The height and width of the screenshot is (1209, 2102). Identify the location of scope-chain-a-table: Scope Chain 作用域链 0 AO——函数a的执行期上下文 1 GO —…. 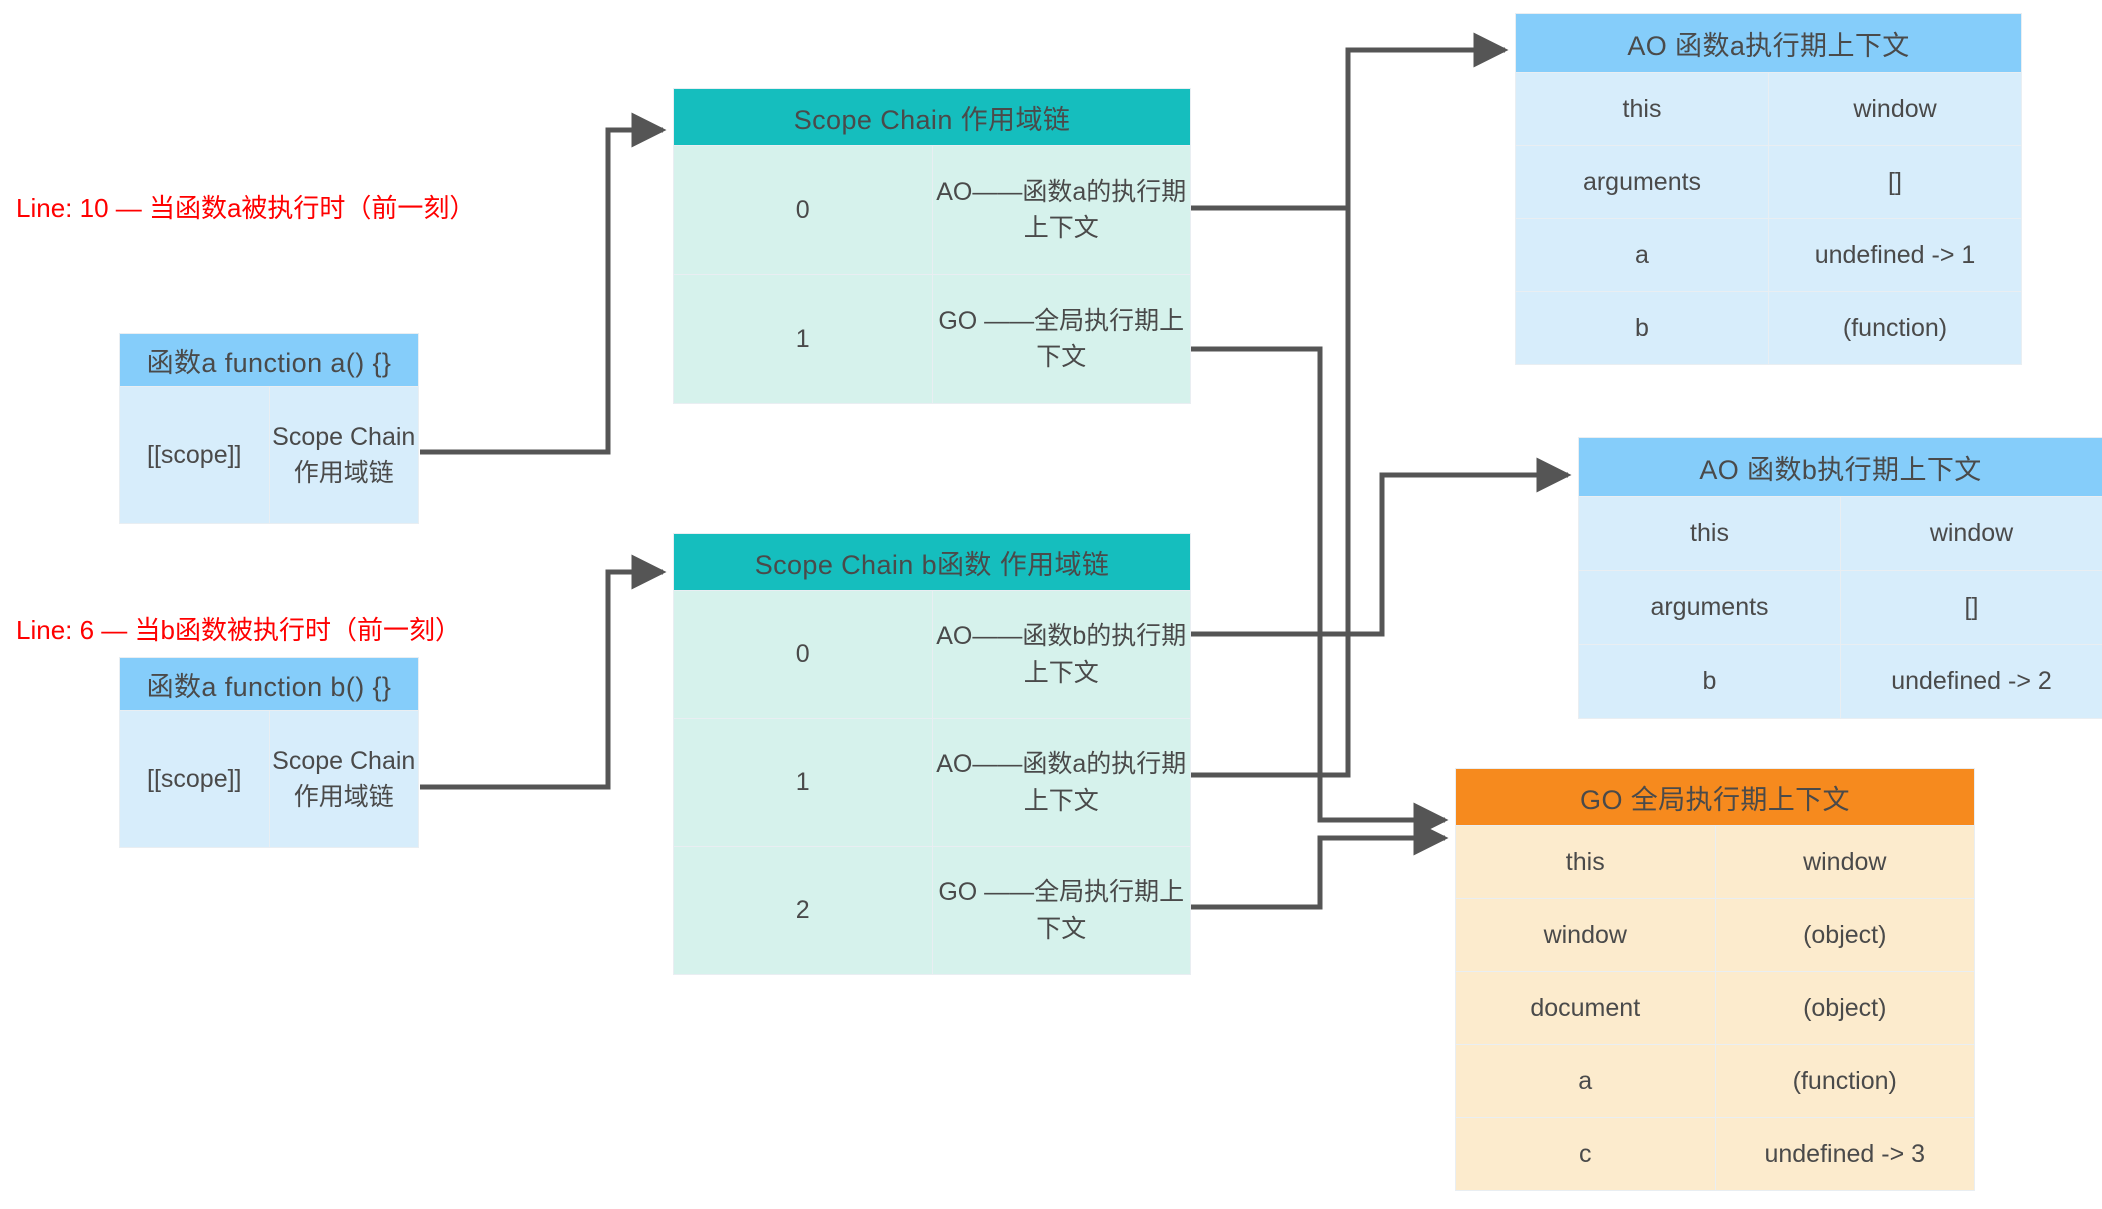
(932, 246).